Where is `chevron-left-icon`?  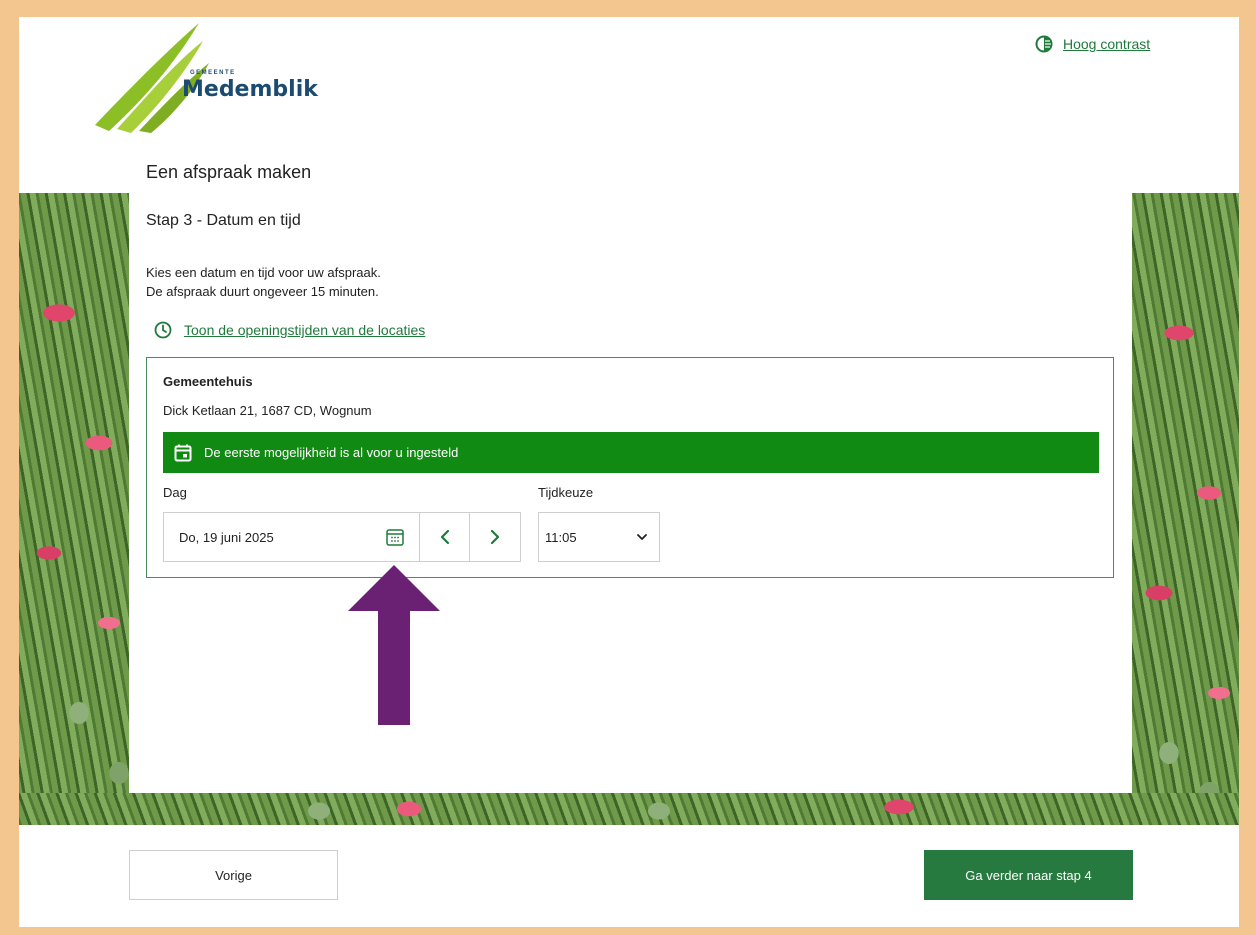
chevron-left-icon is located at coordinates (444, 537).